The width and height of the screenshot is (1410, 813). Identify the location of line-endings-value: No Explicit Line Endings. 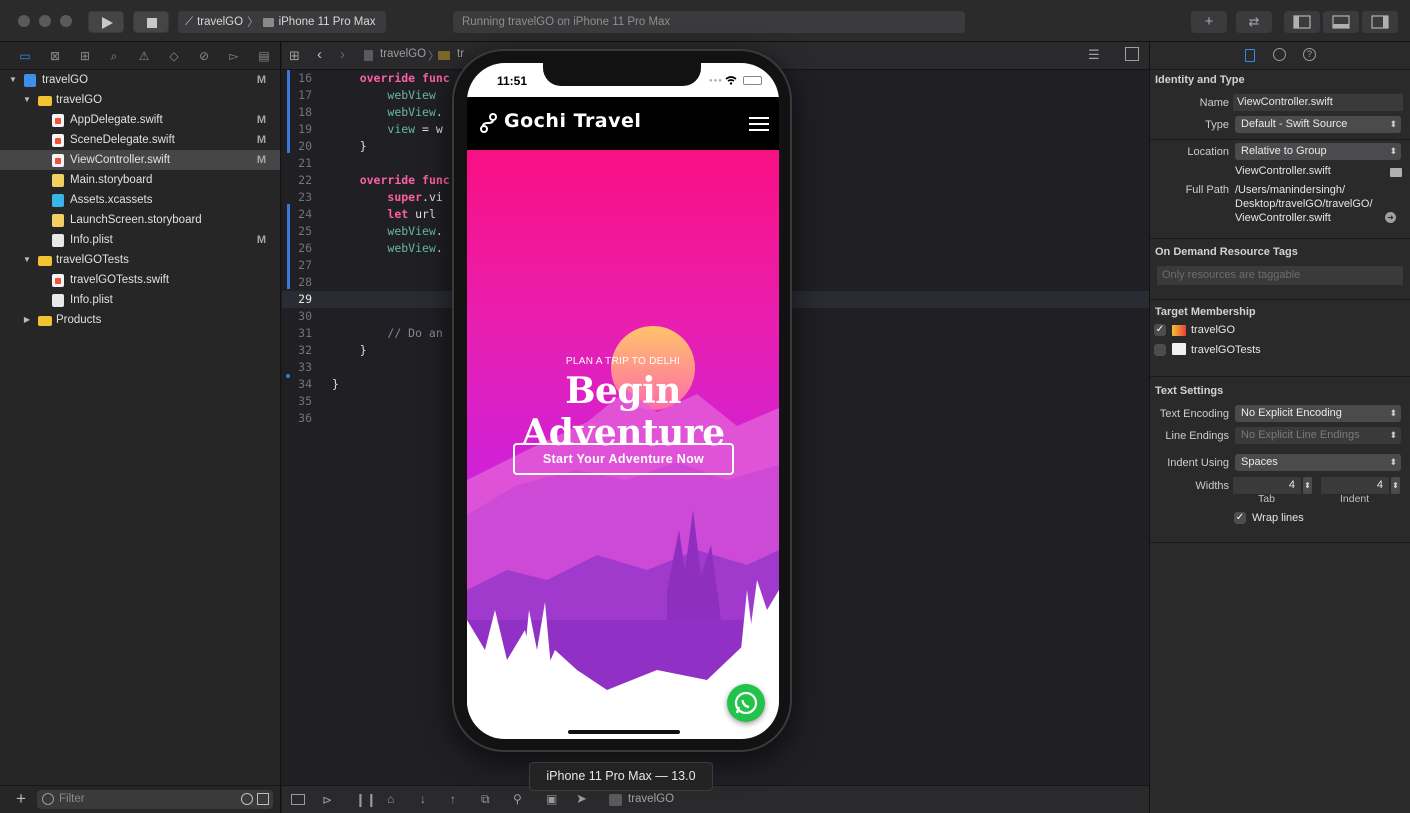
(1300, 435).